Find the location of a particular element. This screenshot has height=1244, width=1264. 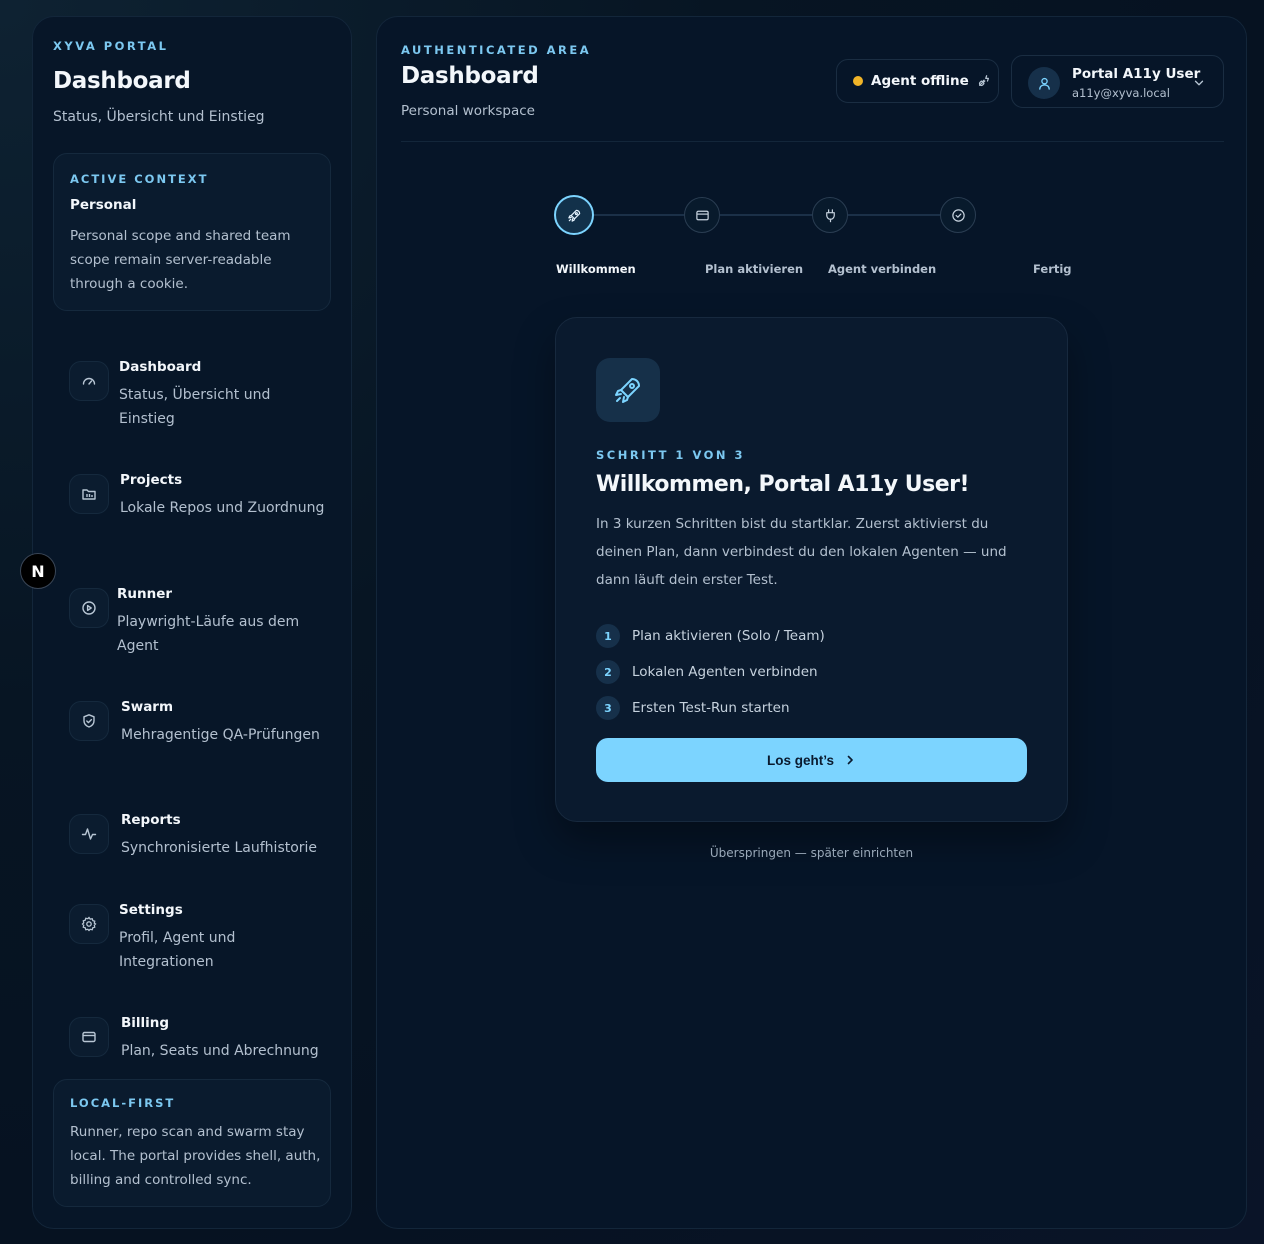

status-dot-icon is located at coordinates (858, 81).